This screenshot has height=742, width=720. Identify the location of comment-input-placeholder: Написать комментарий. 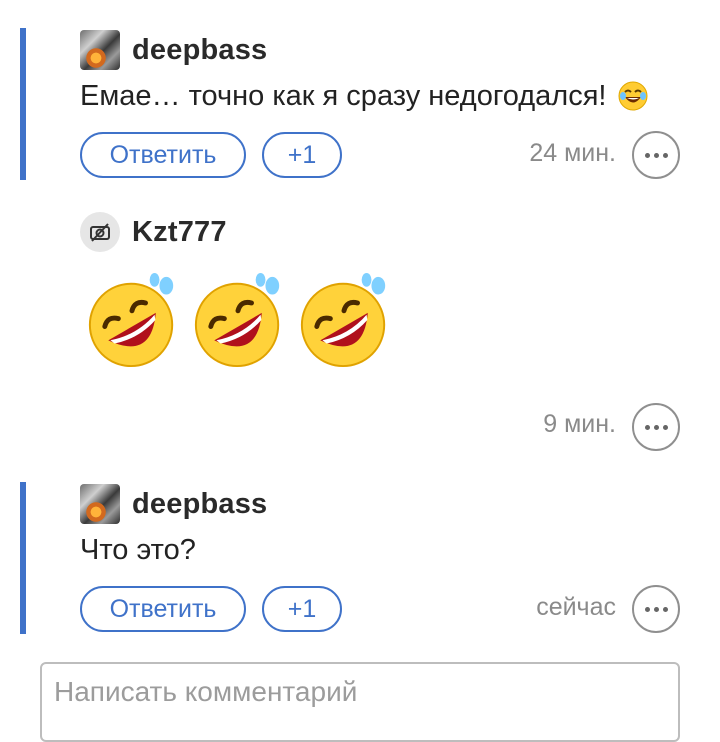
(206, 691).